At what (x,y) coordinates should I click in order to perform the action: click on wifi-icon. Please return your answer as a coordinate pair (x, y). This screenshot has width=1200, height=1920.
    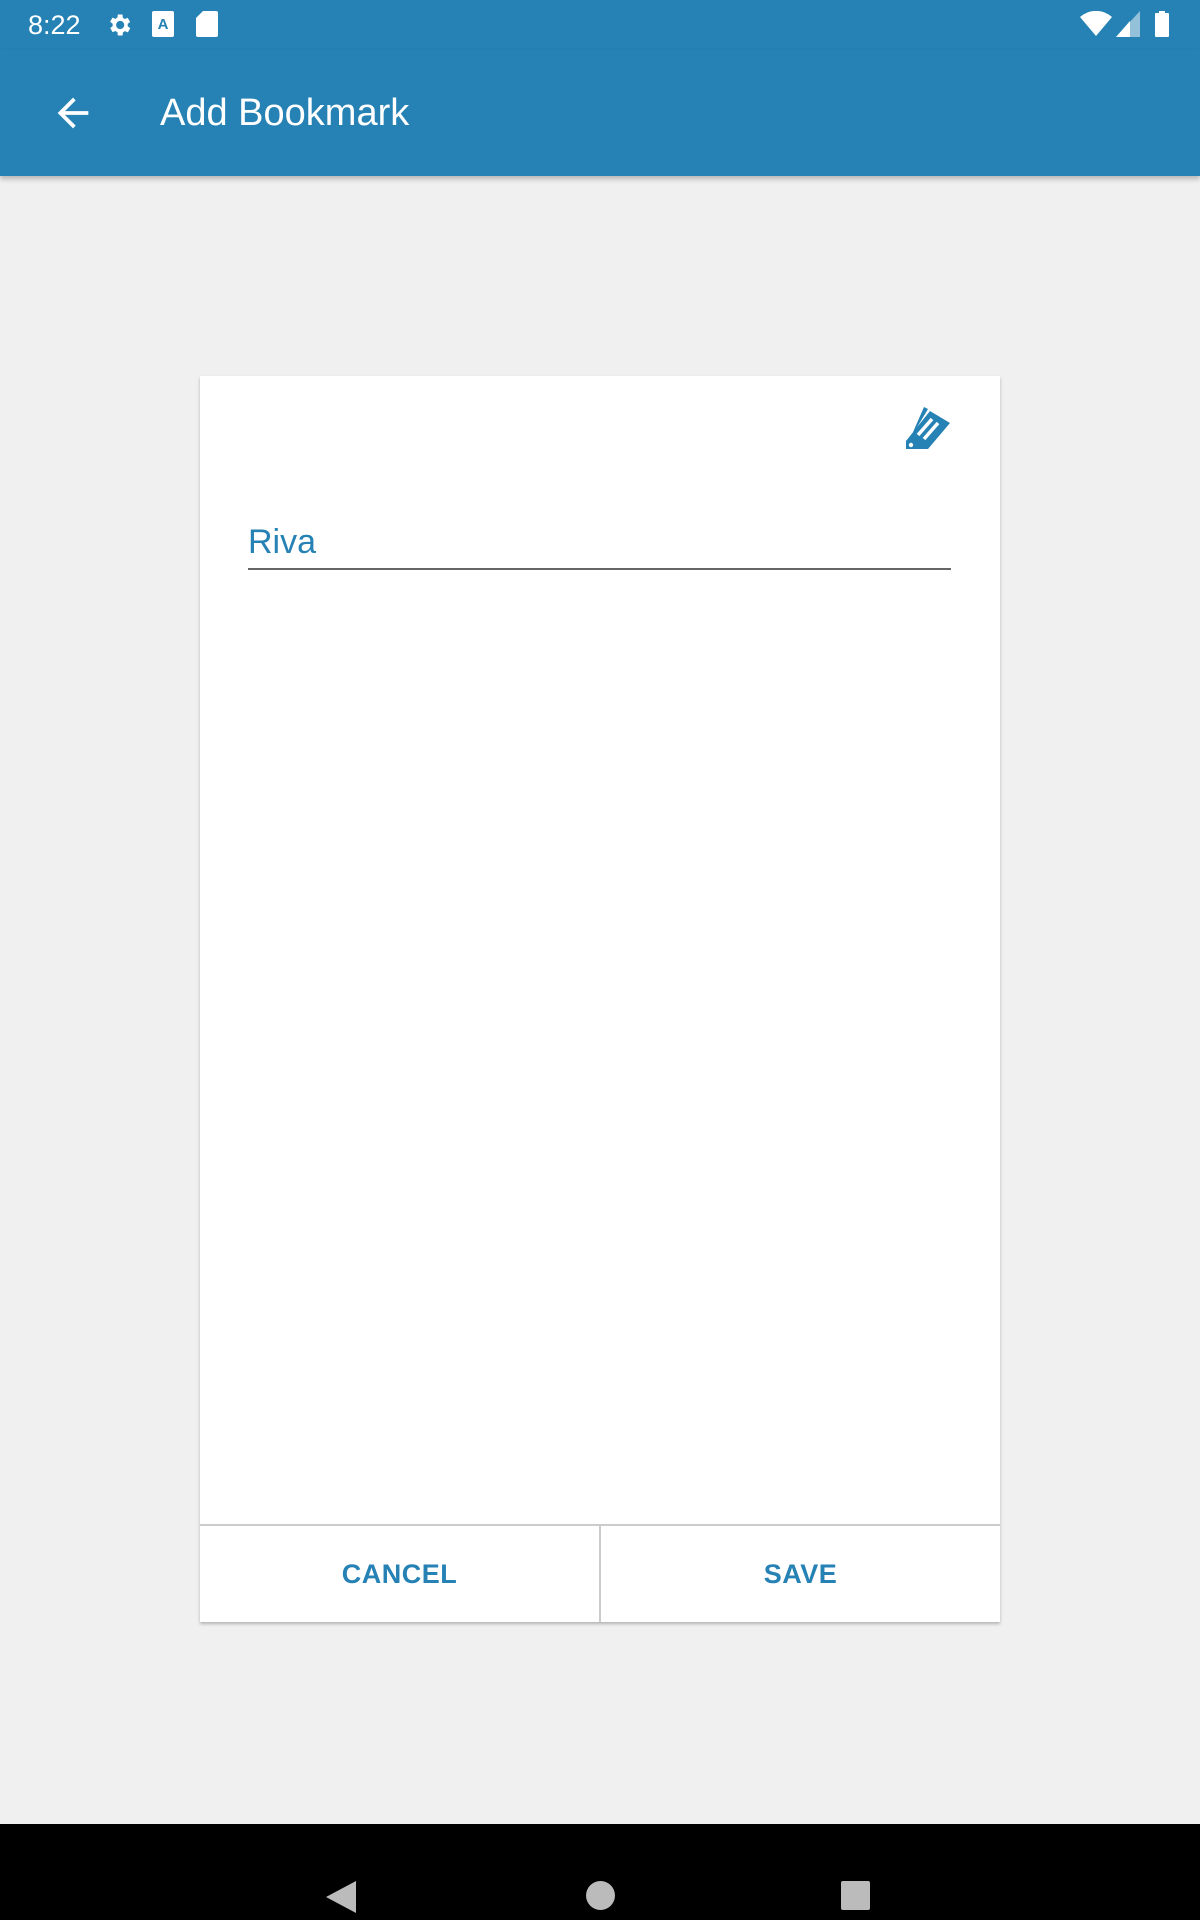
    Looking at the image, I should click on (1096, 23).